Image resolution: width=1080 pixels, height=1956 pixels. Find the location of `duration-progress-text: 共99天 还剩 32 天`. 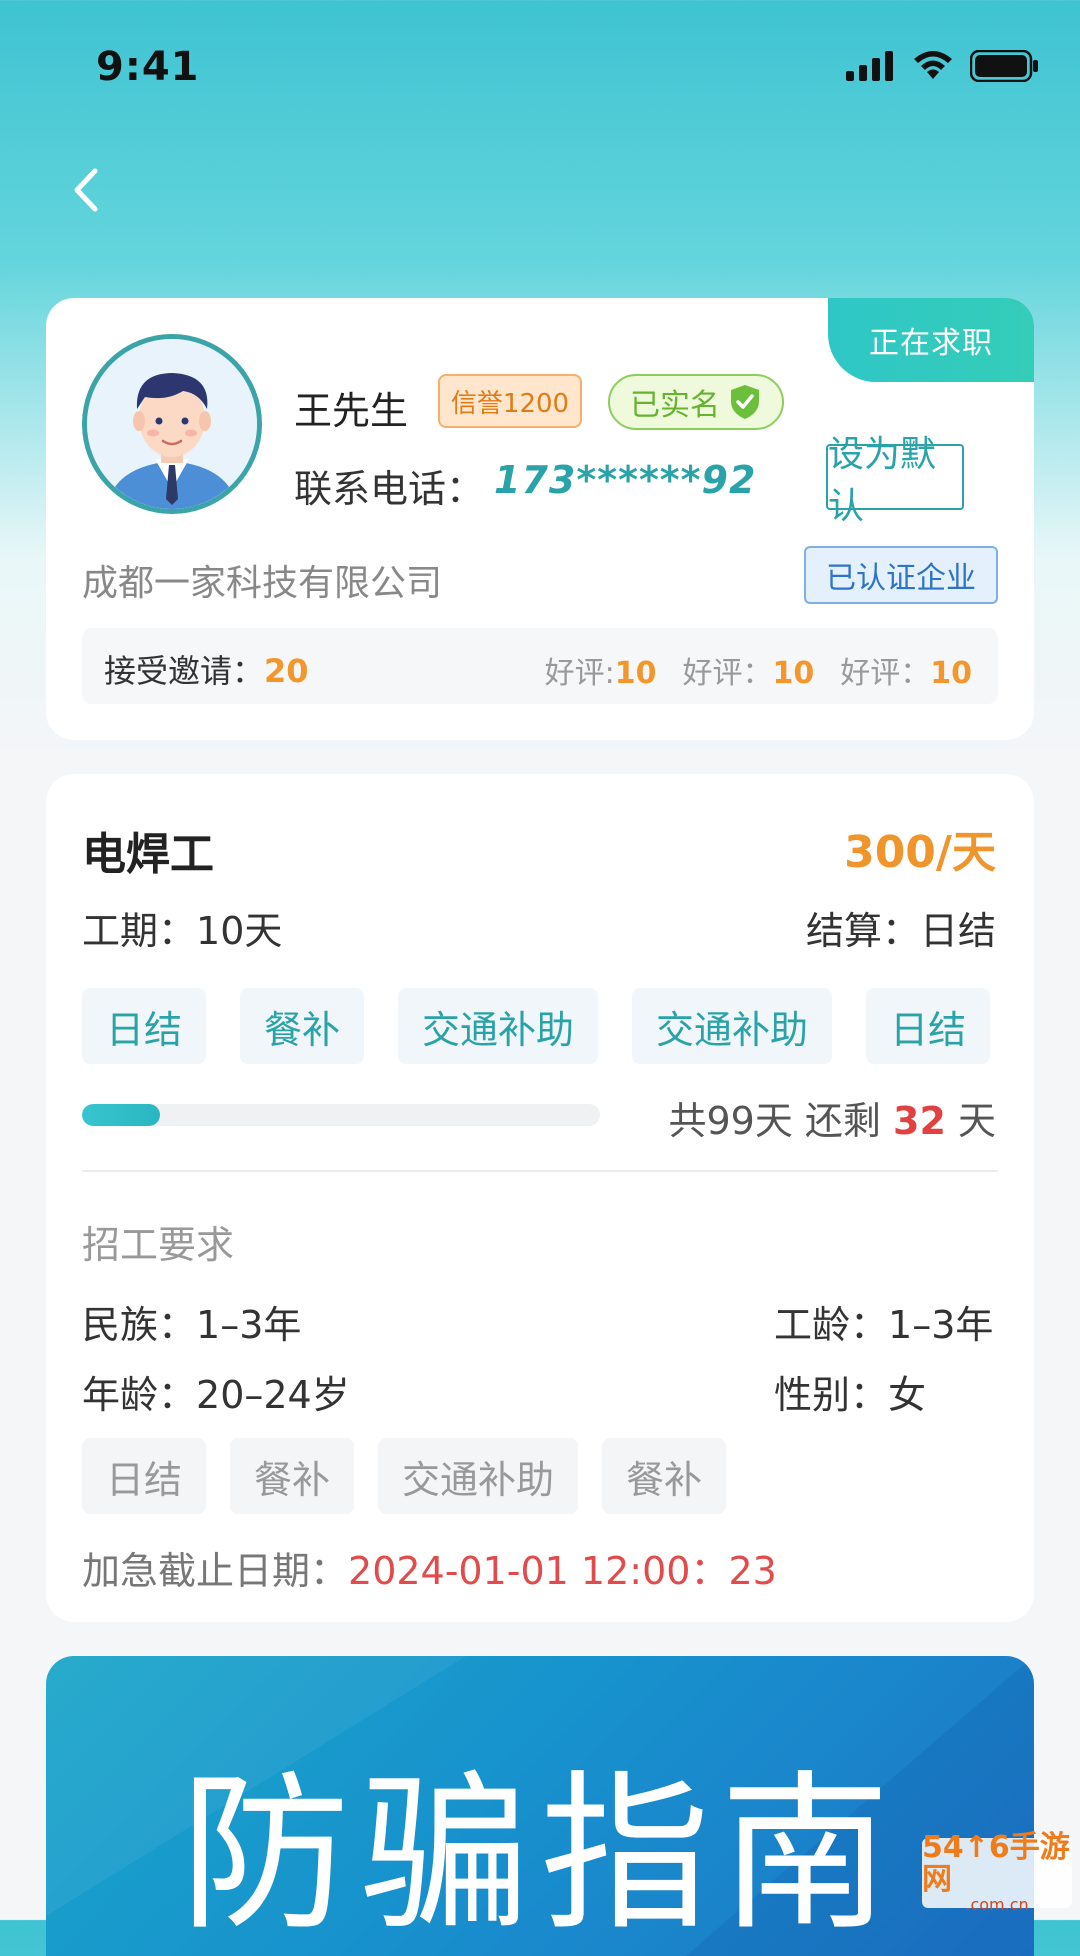

duration-progress-text: 共99天 还剩 32 天 is located at coordinates (833, 1117).